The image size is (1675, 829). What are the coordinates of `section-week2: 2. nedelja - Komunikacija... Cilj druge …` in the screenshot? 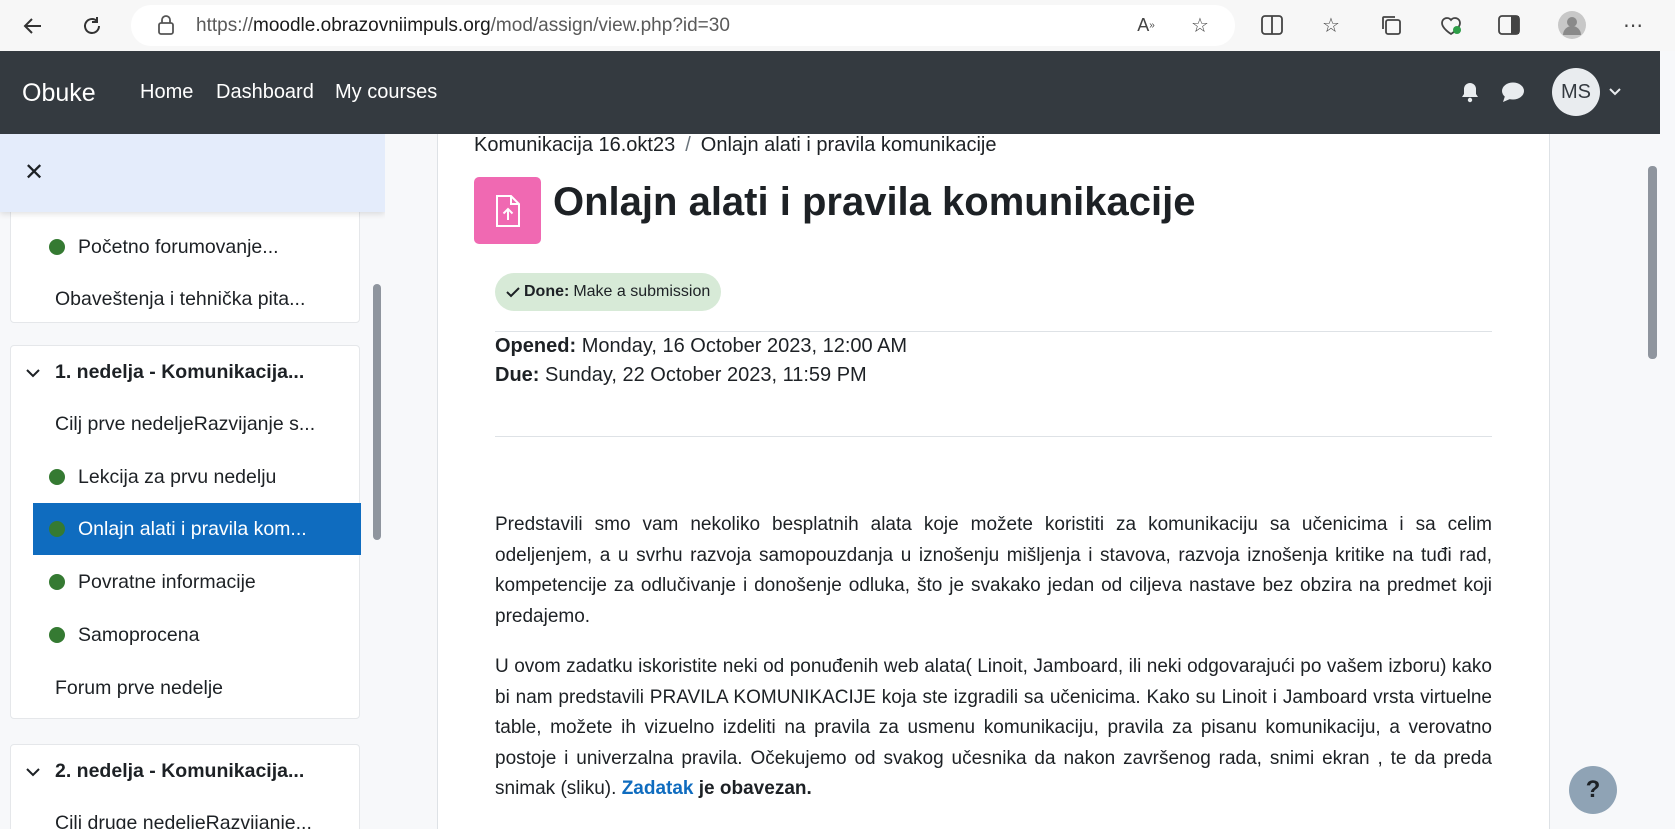 It's located at (185, 786).